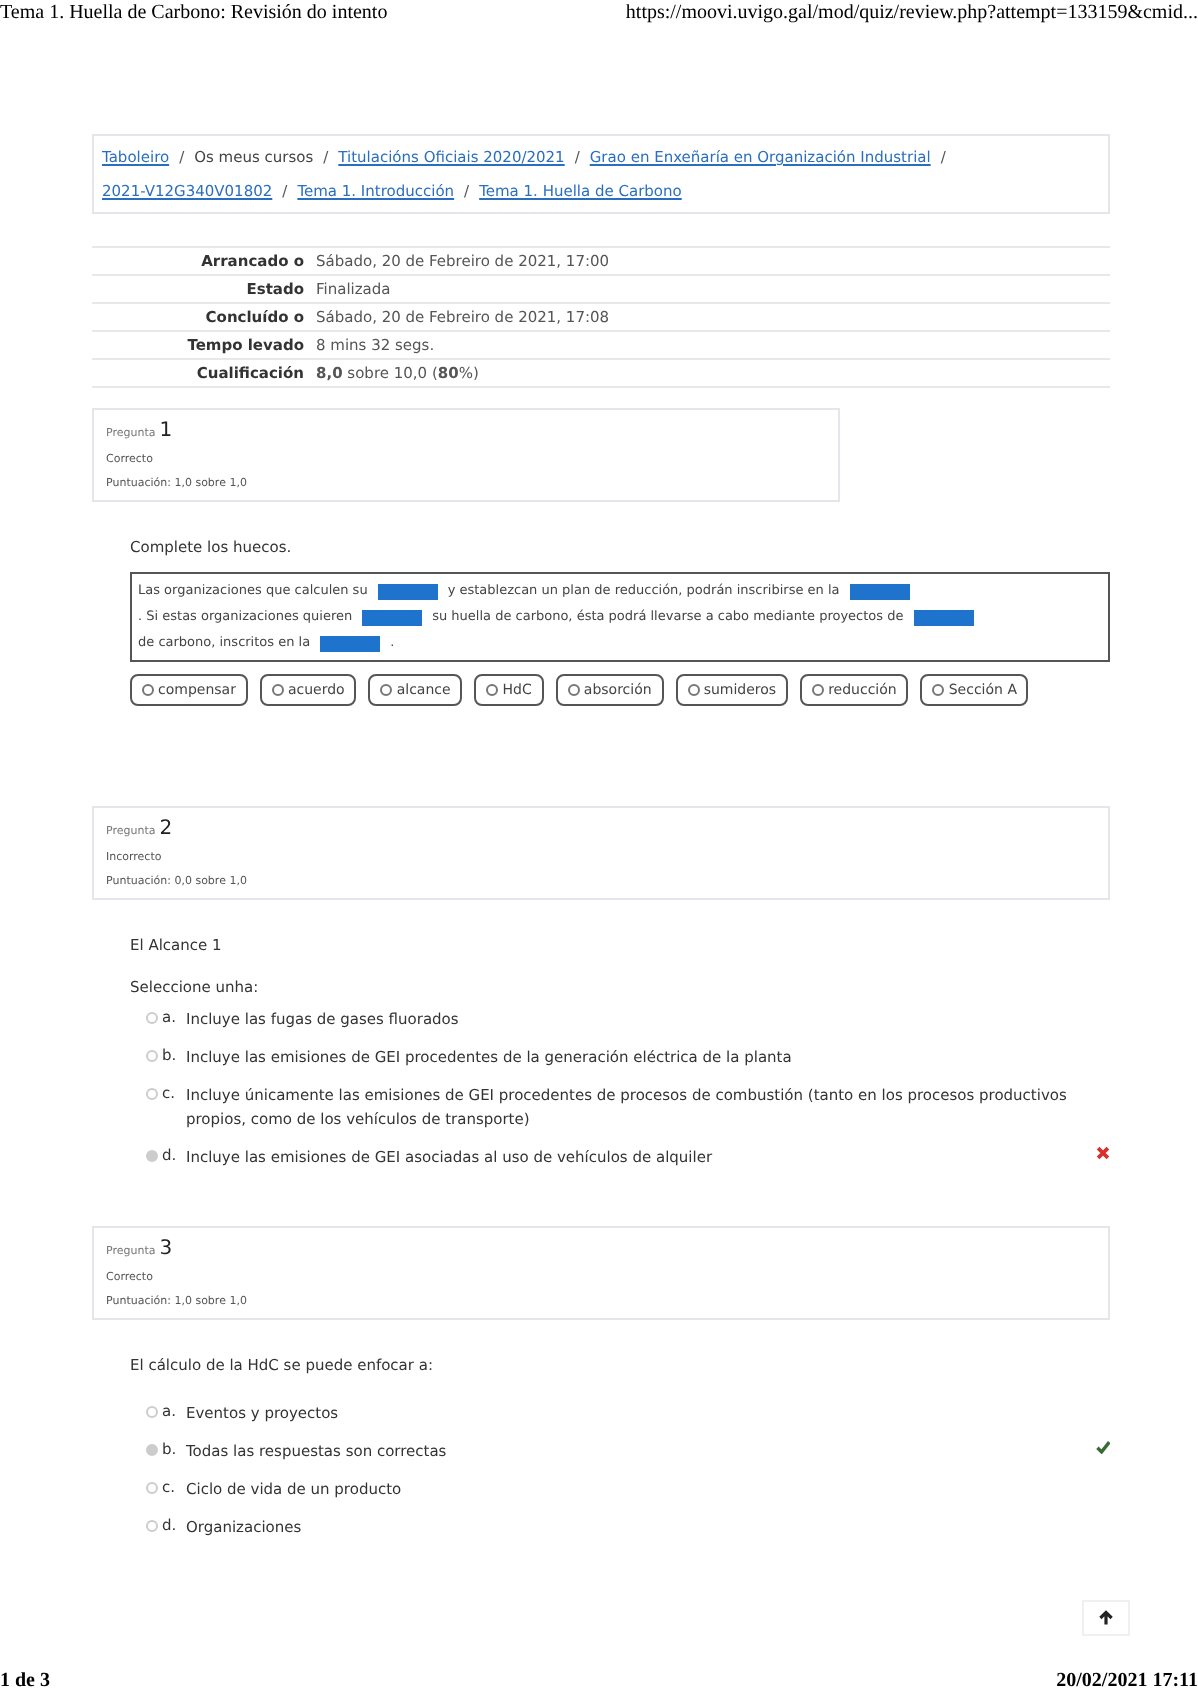 The image size is (1198, 1696). Describe the element at coordinates (194, 13) in the screenshot. I see `print-title: Tema 1. Huella de Carbono: Revisión do intento` at that location.